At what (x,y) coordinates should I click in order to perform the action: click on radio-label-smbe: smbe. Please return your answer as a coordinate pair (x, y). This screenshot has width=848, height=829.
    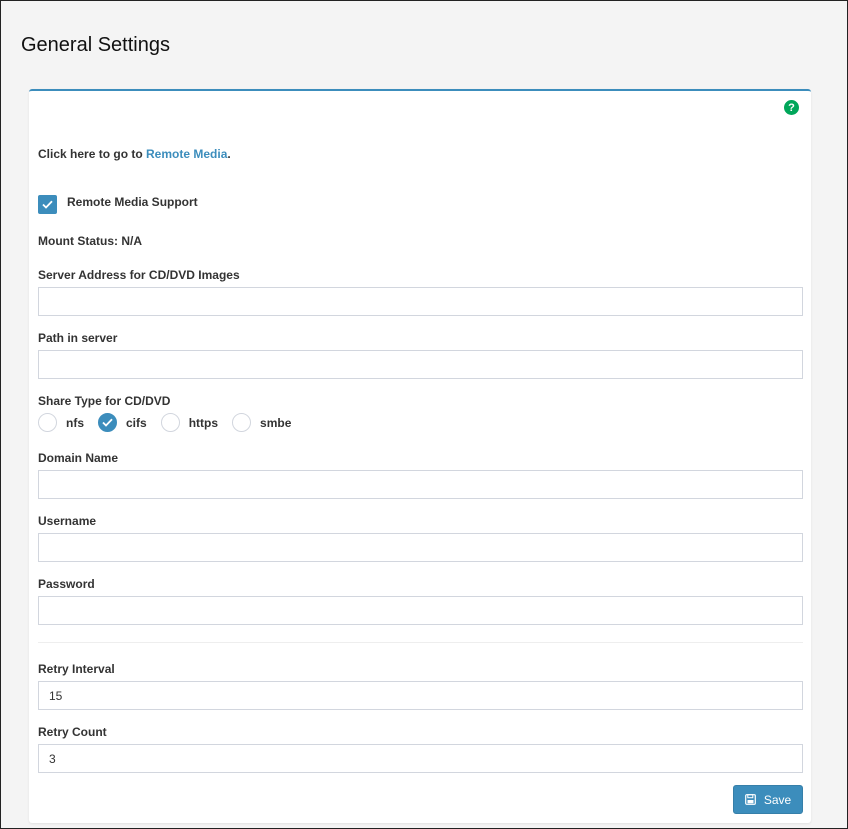
    Looking at the image, I should click on (276, 422).